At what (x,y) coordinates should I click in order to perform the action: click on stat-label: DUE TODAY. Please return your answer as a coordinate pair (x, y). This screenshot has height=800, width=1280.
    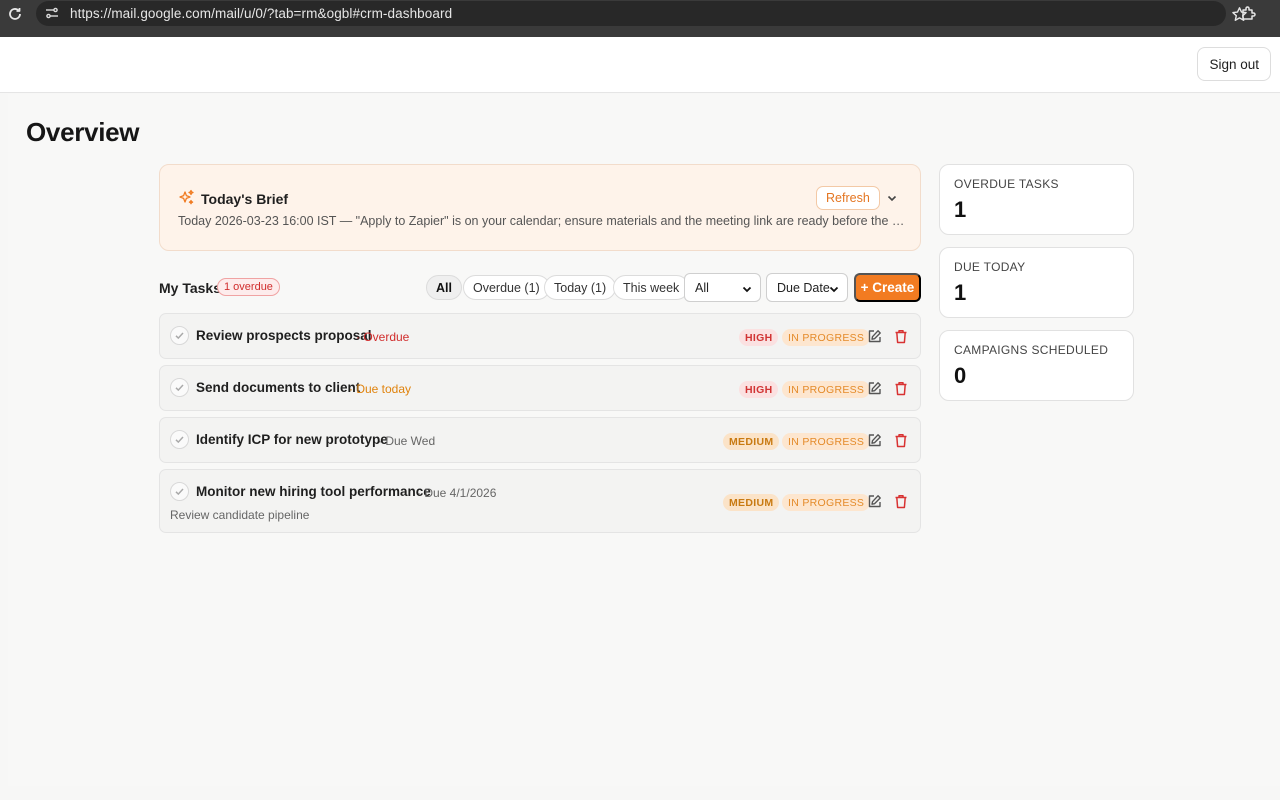
    Looking at the image, I should click on (990, 267).